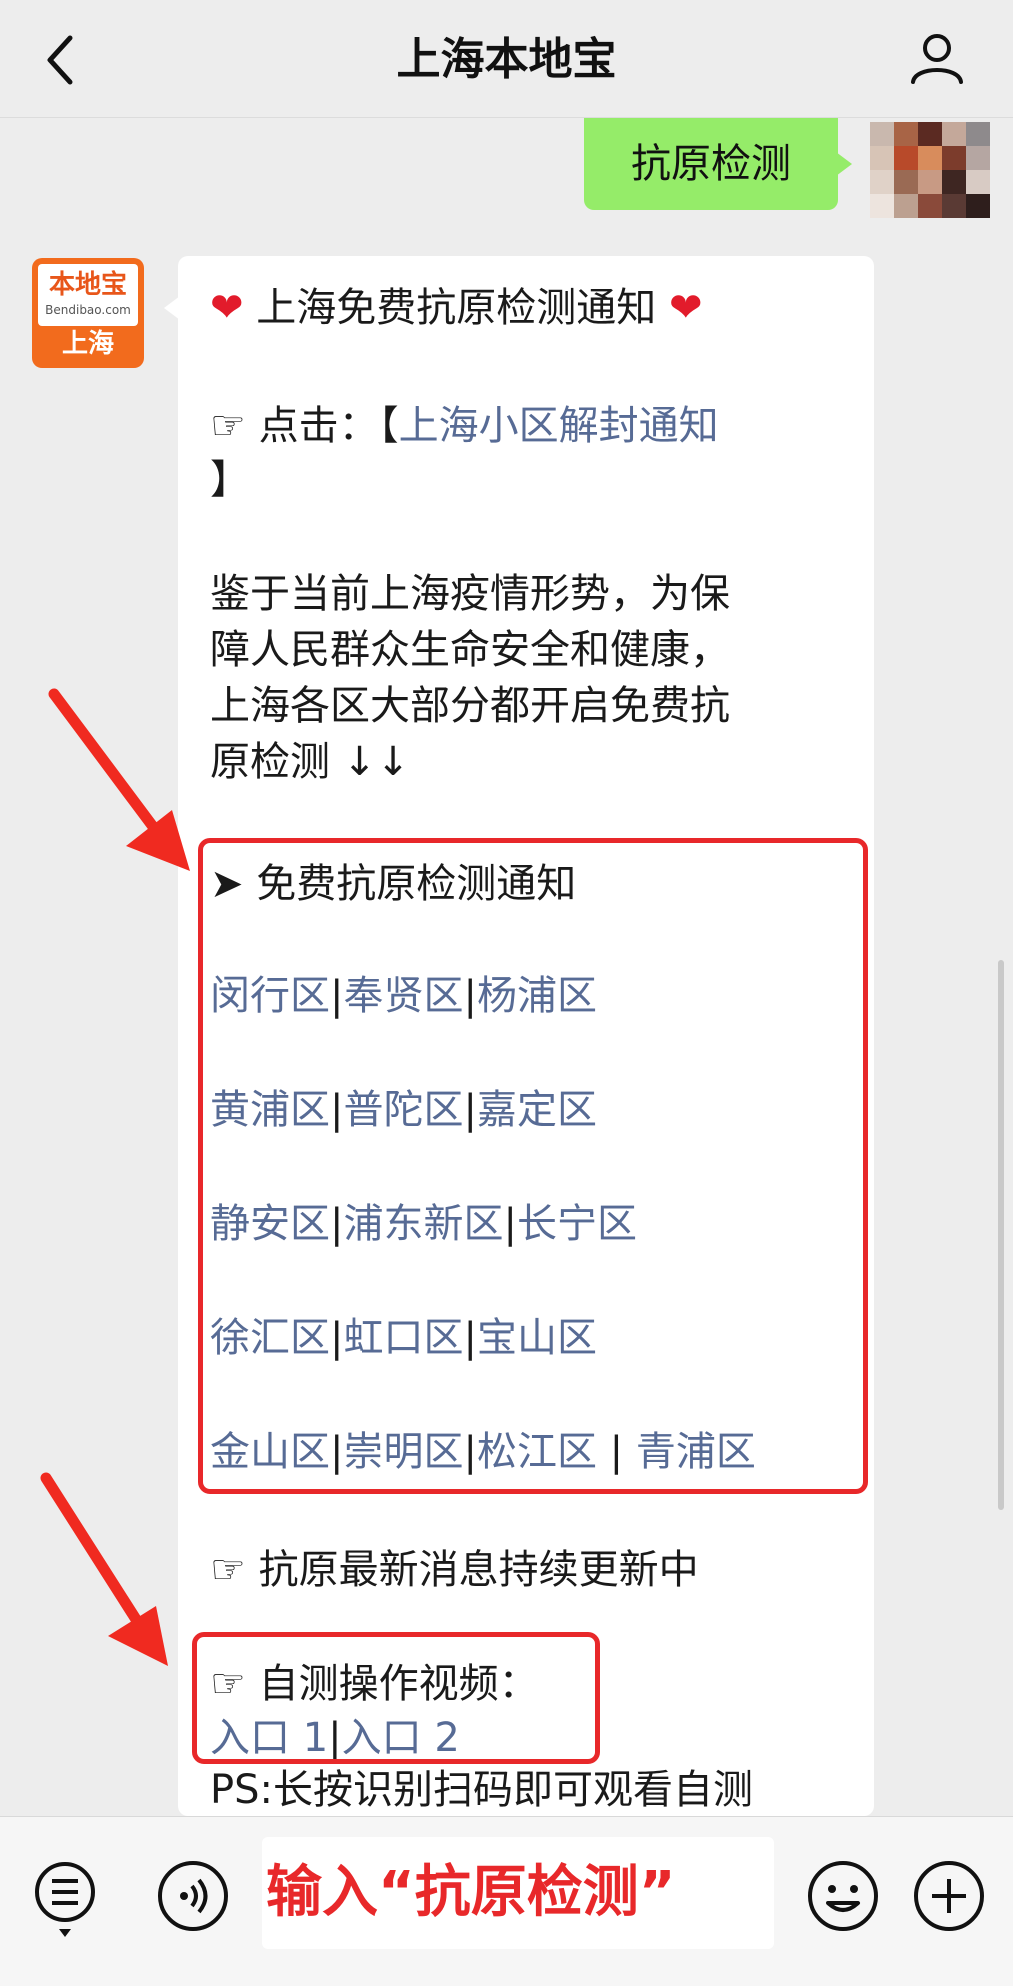  What do you see at coordinates (470, 594) in the screenshot?
I see `intro-line-1: 鉴于当前上海疫情形势，为保` at bounding box center [470, 594].